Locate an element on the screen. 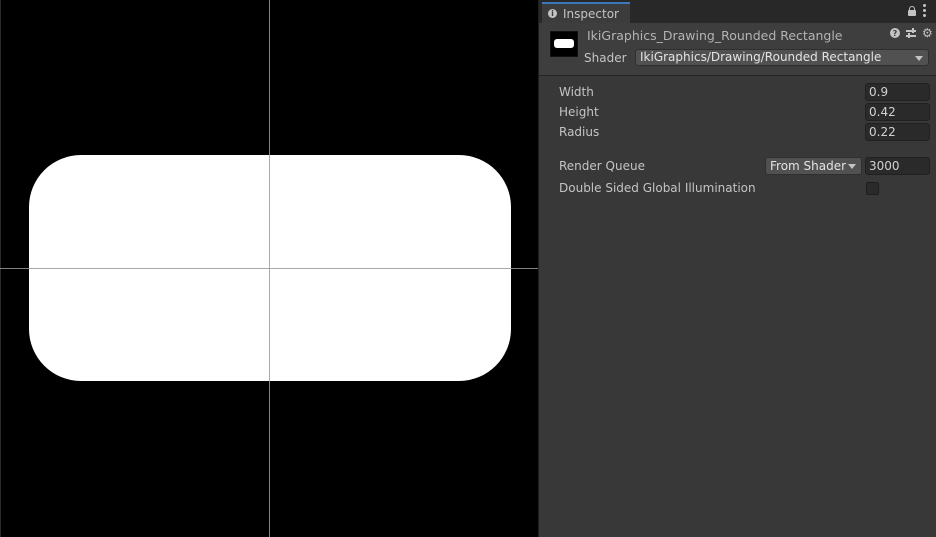  shader-dropdown: IkiGraphics/Drawing/Rounded Rectangle is located at coordinates (782, 57).